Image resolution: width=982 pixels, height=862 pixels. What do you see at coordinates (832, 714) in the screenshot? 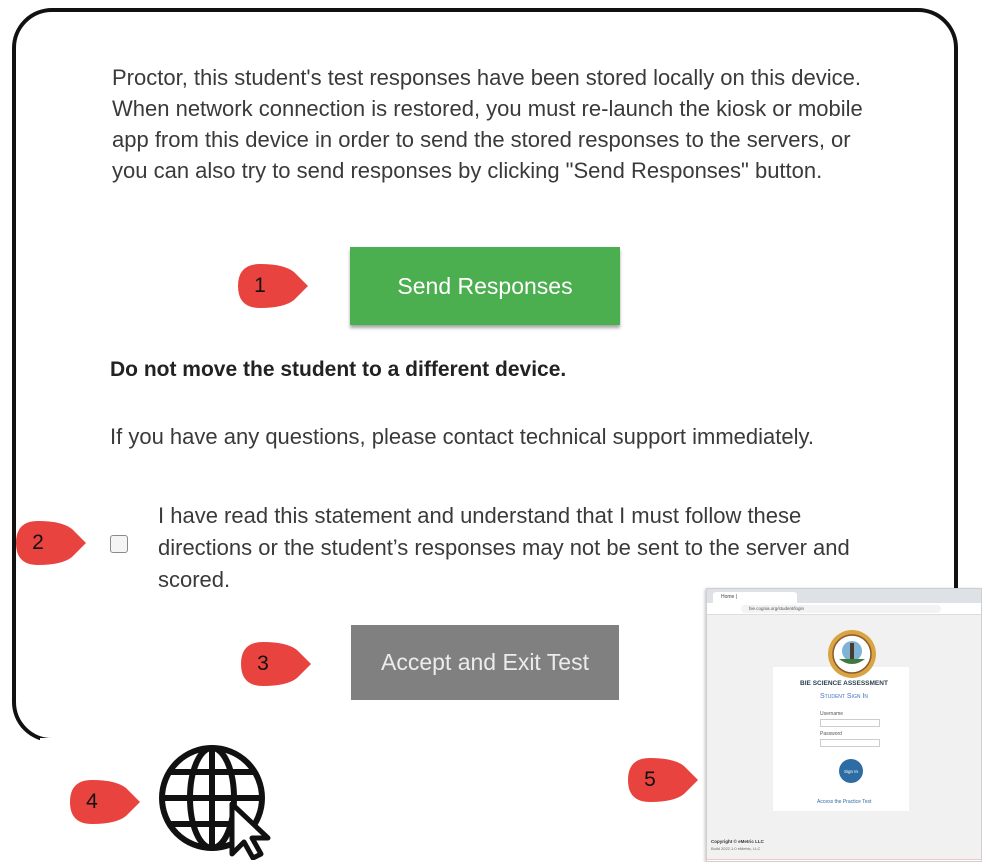
I see `username-label: Username` at bounding box center [832, 714].